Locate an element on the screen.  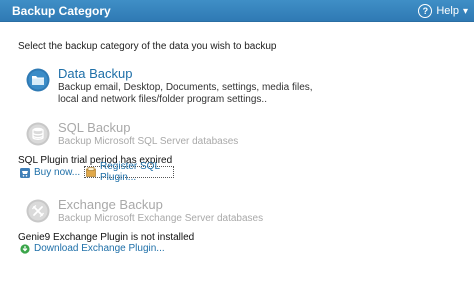
chevron-down-icon: ▾ is located at coordinates (465, 11).